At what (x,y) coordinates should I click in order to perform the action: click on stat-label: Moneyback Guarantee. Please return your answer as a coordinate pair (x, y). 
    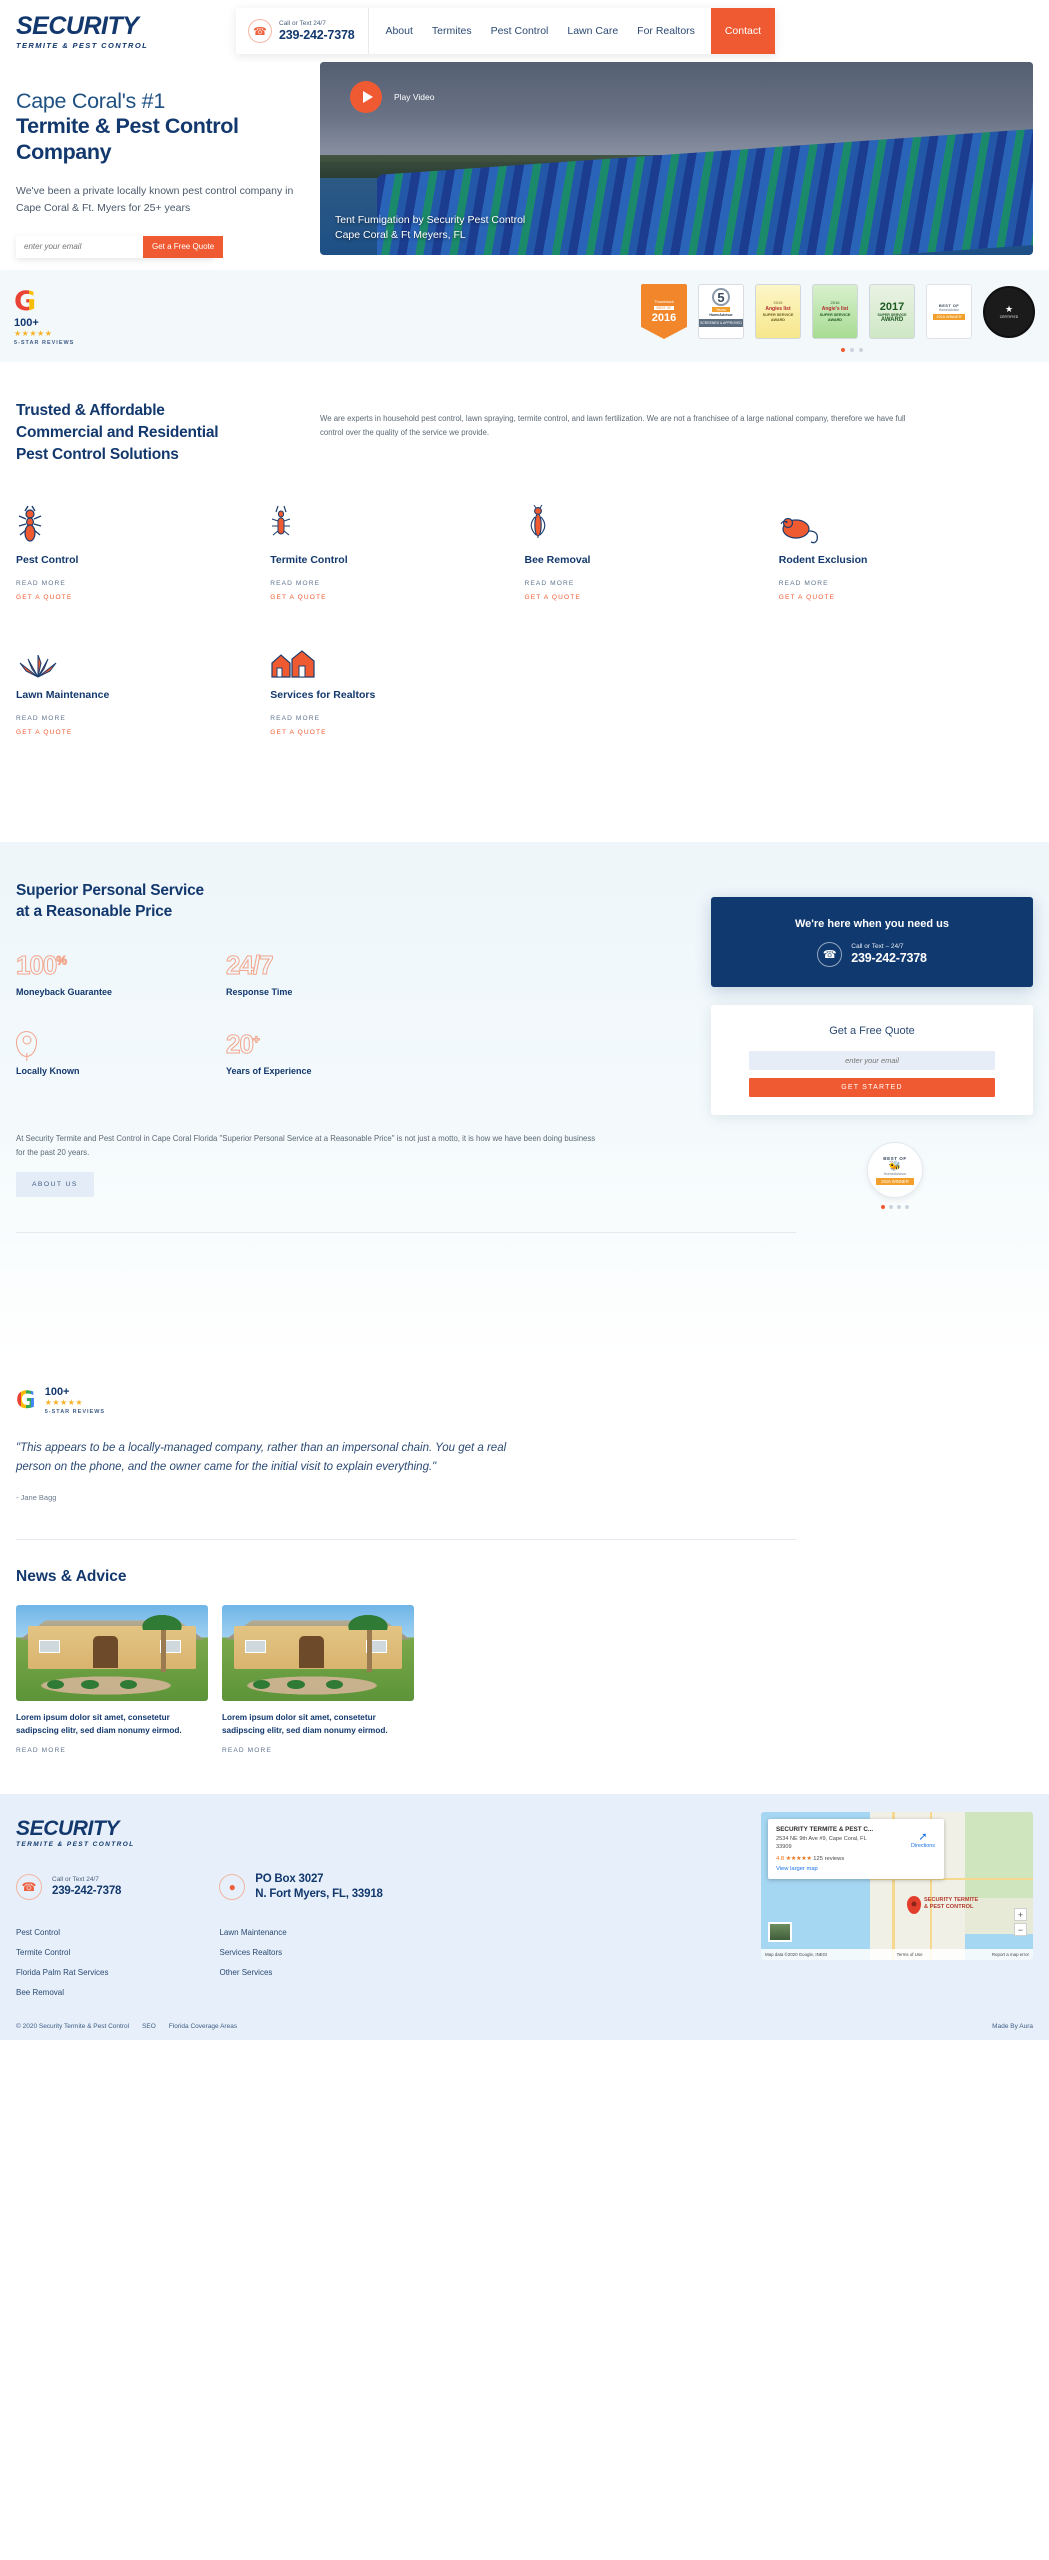
    Looking at the image, I should click on (64, 992).